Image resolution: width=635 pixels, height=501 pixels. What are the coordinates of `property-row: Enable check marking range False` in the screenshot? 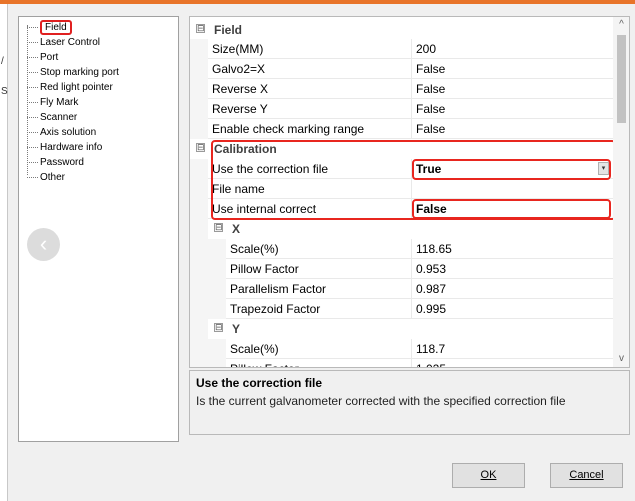 It's located at (401, 129).